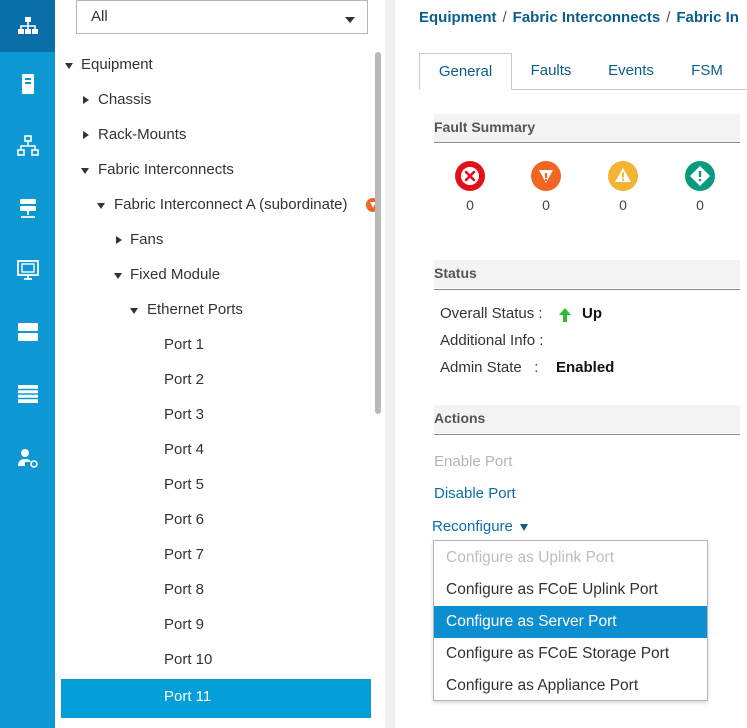  What do you see at coordinates (27, 26) in the screenshot?
I see `equipment-icon` at bounding box center [27, 26].